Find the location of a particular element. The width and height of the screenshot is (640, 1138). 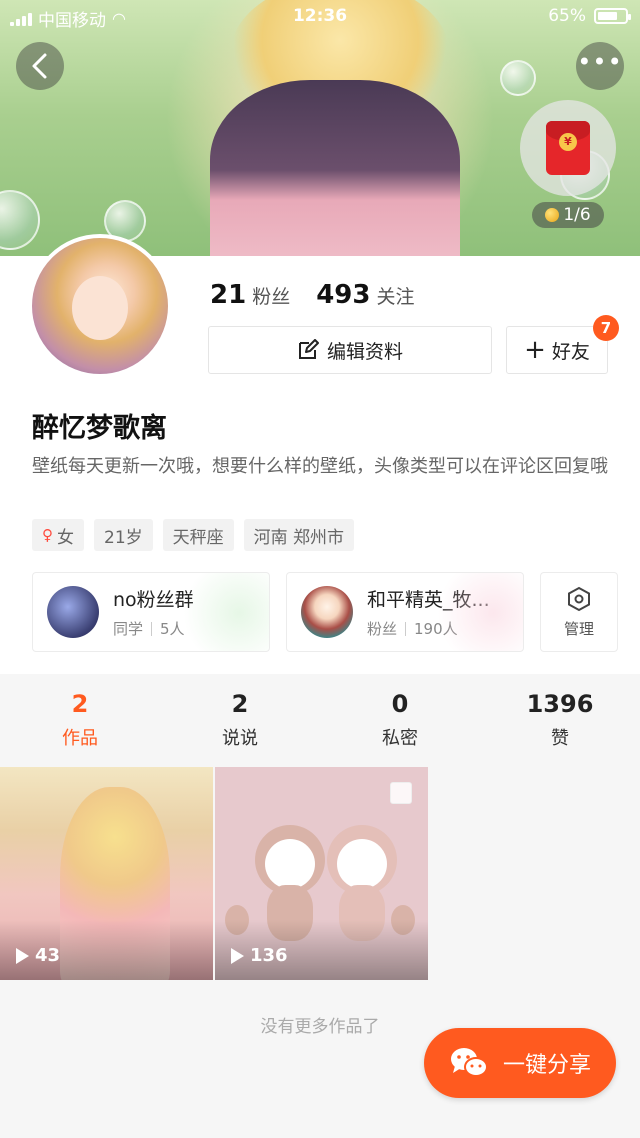

avatar is located at coordinates (100, 306).